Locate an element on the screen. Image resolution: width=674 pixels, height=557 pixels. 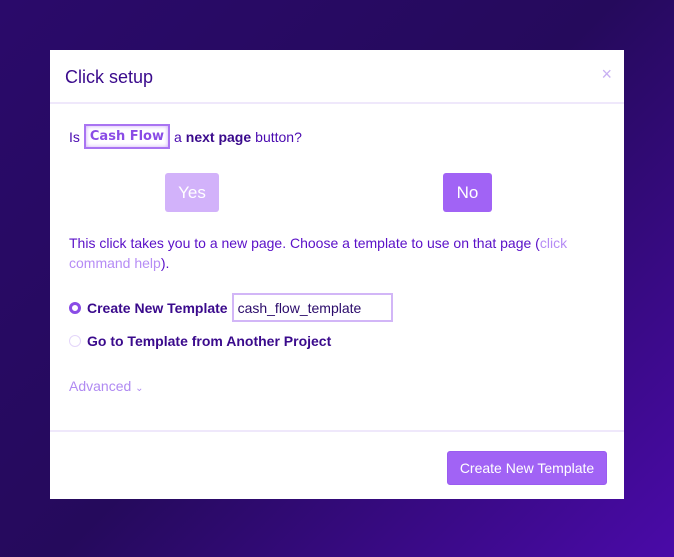
question-prefix: Is is located at coordinates (74, 136).